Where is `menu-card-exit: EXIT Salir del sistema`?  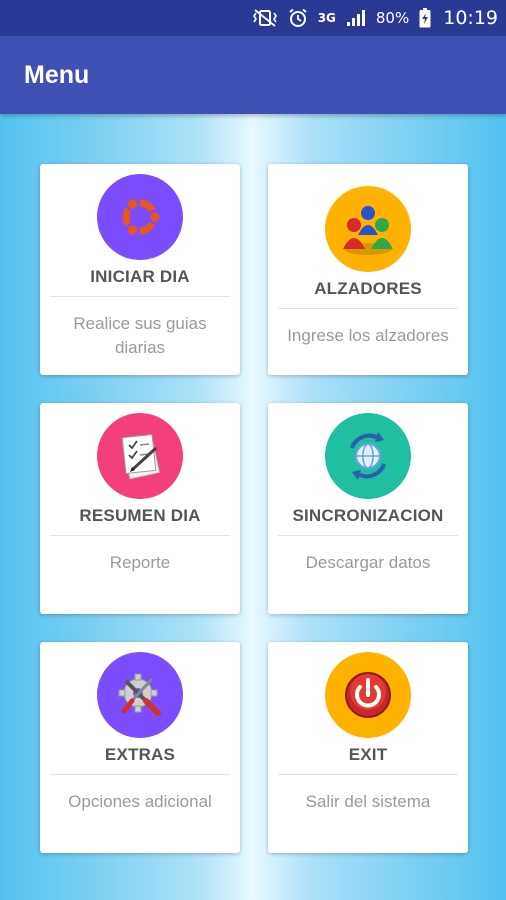
menu-card-exit: EXIT Salir del sistema is located at coordinates (368, 747).